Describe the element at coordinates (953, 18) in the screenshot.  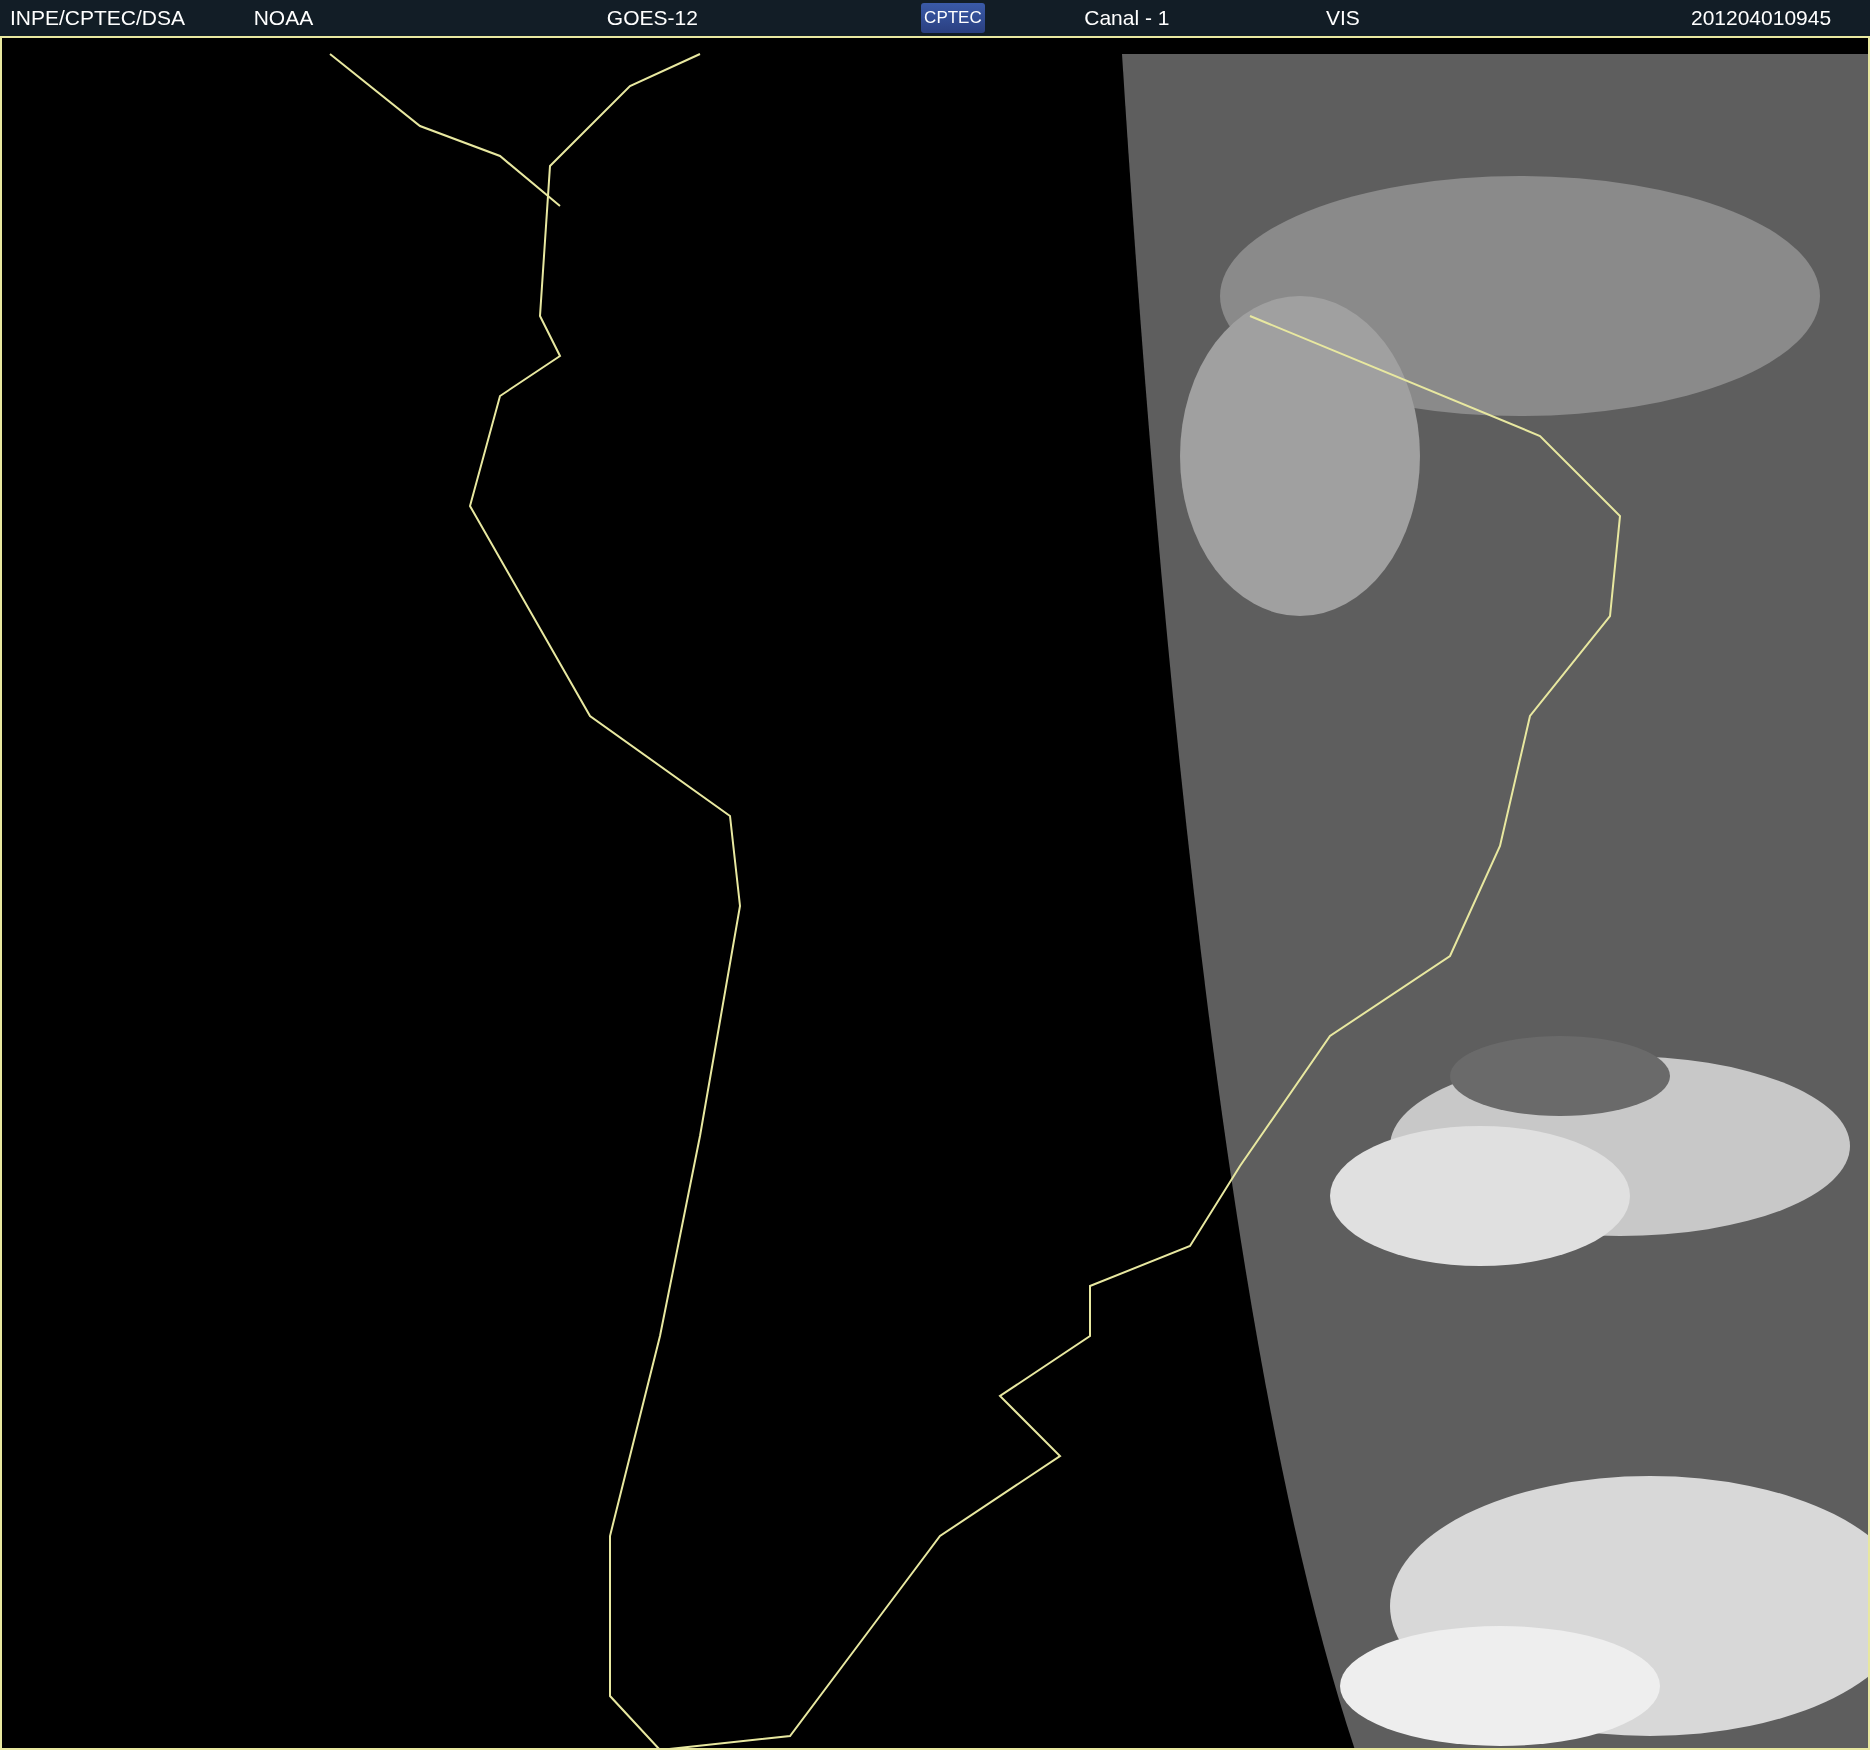
I see `logo: CPTEC` at that location.